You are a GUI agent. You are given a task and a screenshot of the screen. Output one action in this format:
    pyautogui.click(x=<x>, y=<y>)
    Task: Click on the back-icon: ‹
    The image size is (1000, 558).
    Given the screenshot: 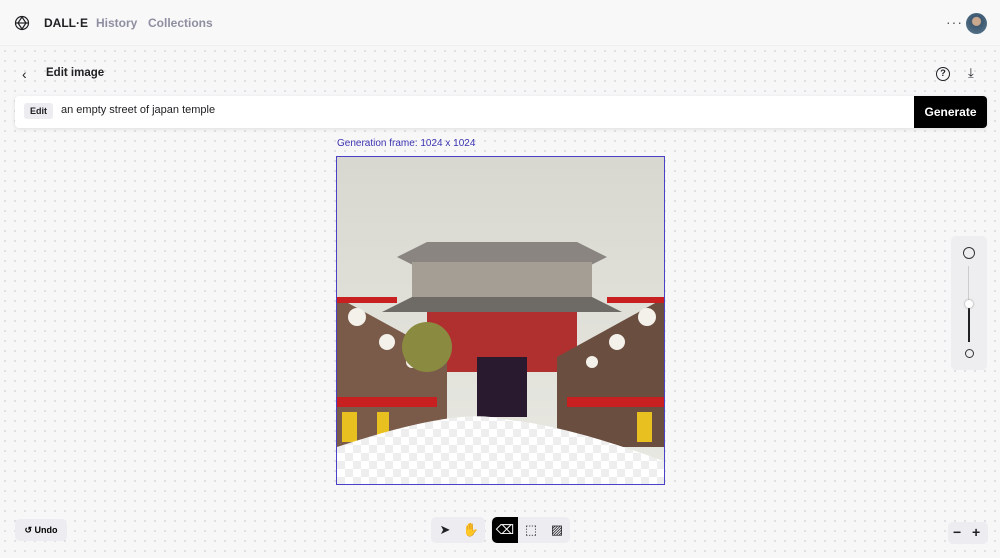 What is the action you would take?
    pyautogui.click(x=24, y=74)
    